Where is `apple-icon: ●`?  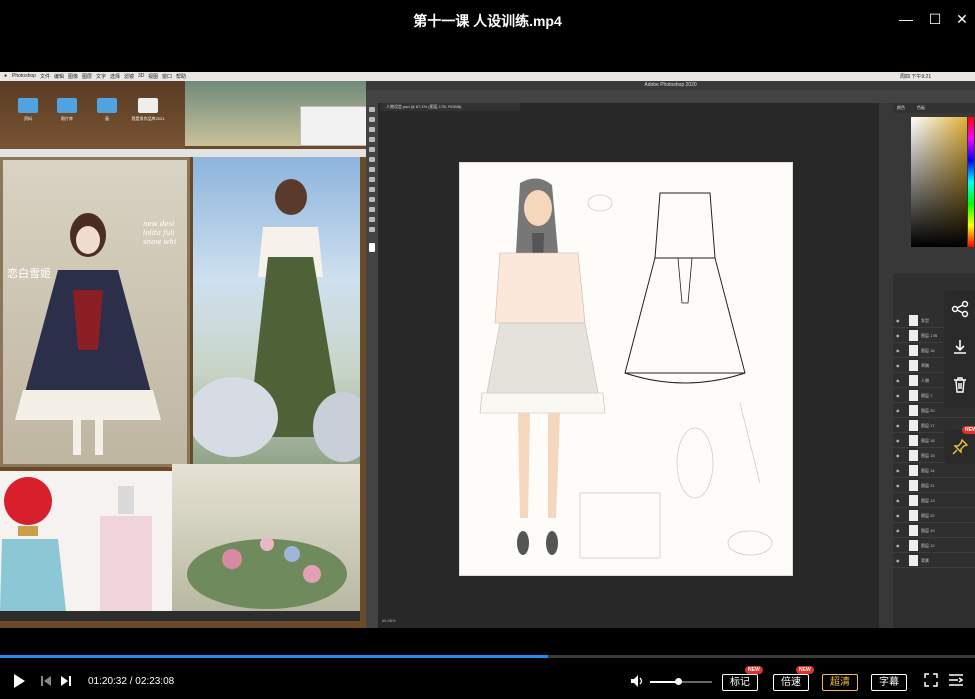 apple-icon: ● is located at coordinates (6, 76).